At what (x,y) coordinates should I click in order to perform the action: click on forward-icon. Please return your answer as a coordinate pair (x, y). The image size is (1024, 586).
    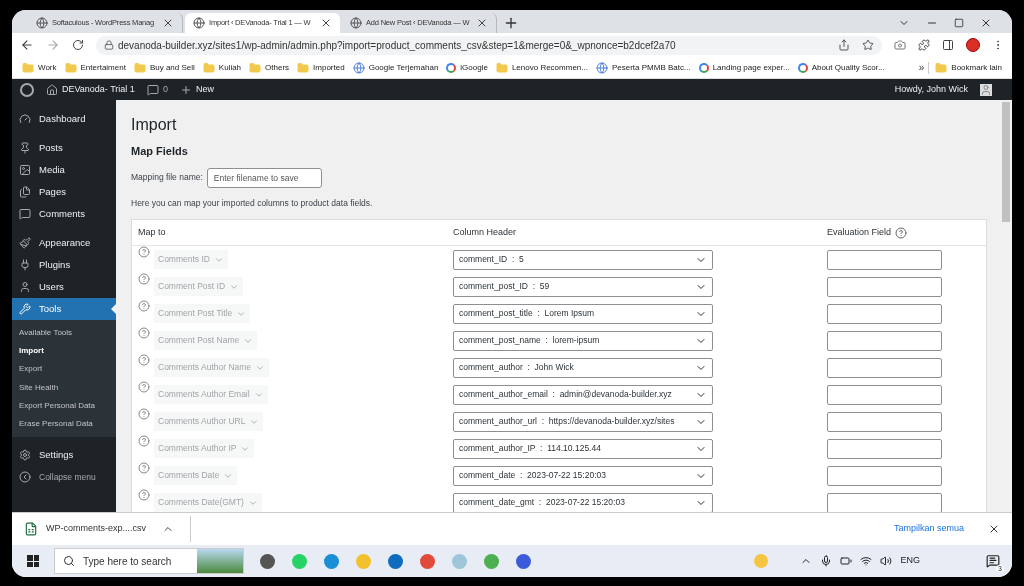
    Looking at the image, I should click on (53, 45).